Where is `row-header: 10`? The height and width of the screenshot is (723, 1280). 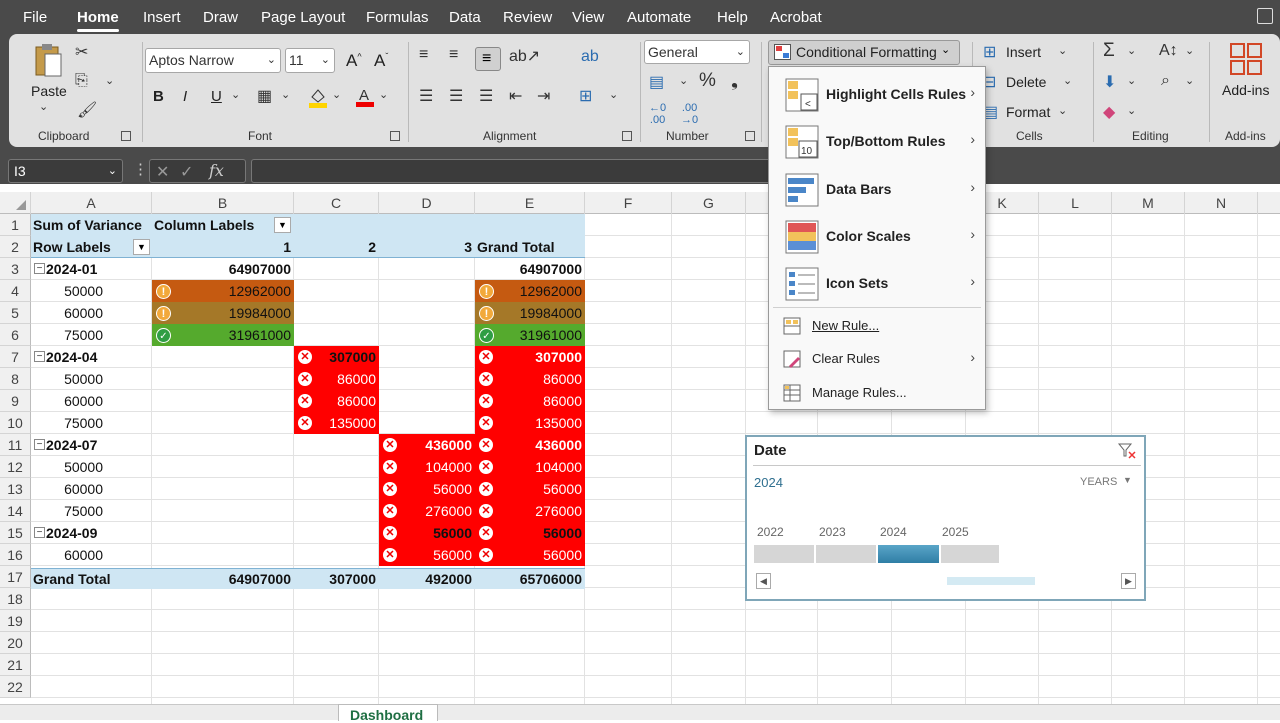
row-header: 10 is located at coordinates (15, 423).